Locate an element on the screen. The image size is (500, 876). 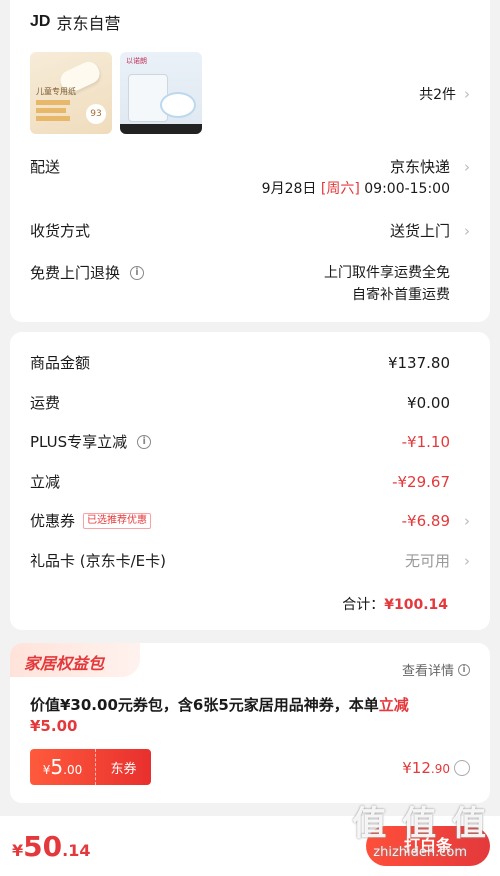
checkout-amount: 50 is located at coordinates (43, 846).